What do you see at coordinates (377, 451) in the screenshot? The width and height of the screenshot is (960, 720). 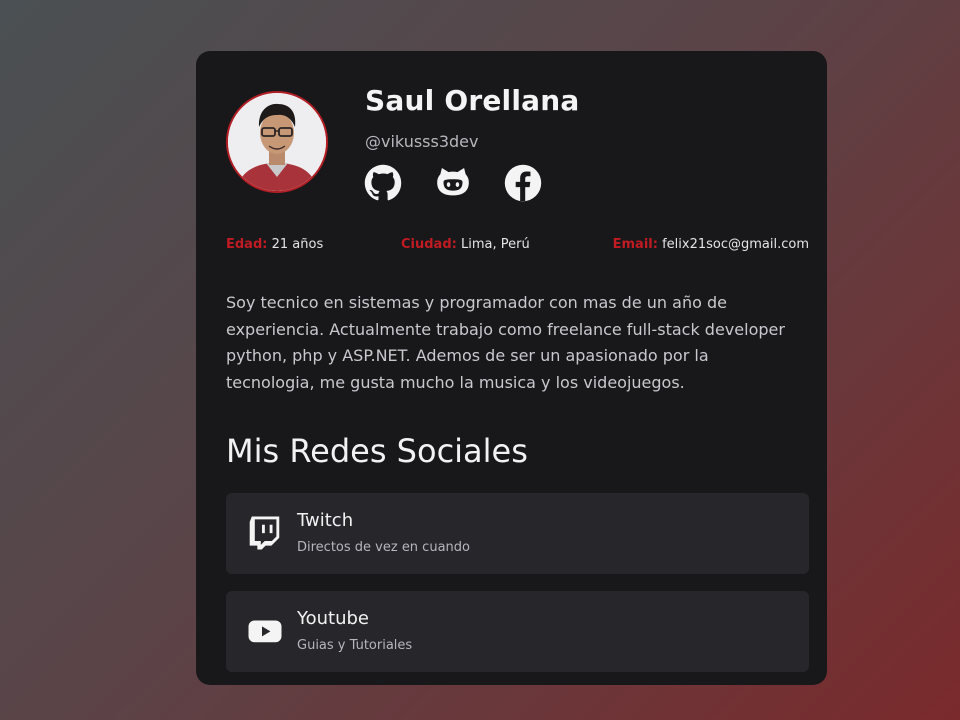 I see `social-section-title: Mis Redes Sociales` at bounding box center [377, 451].